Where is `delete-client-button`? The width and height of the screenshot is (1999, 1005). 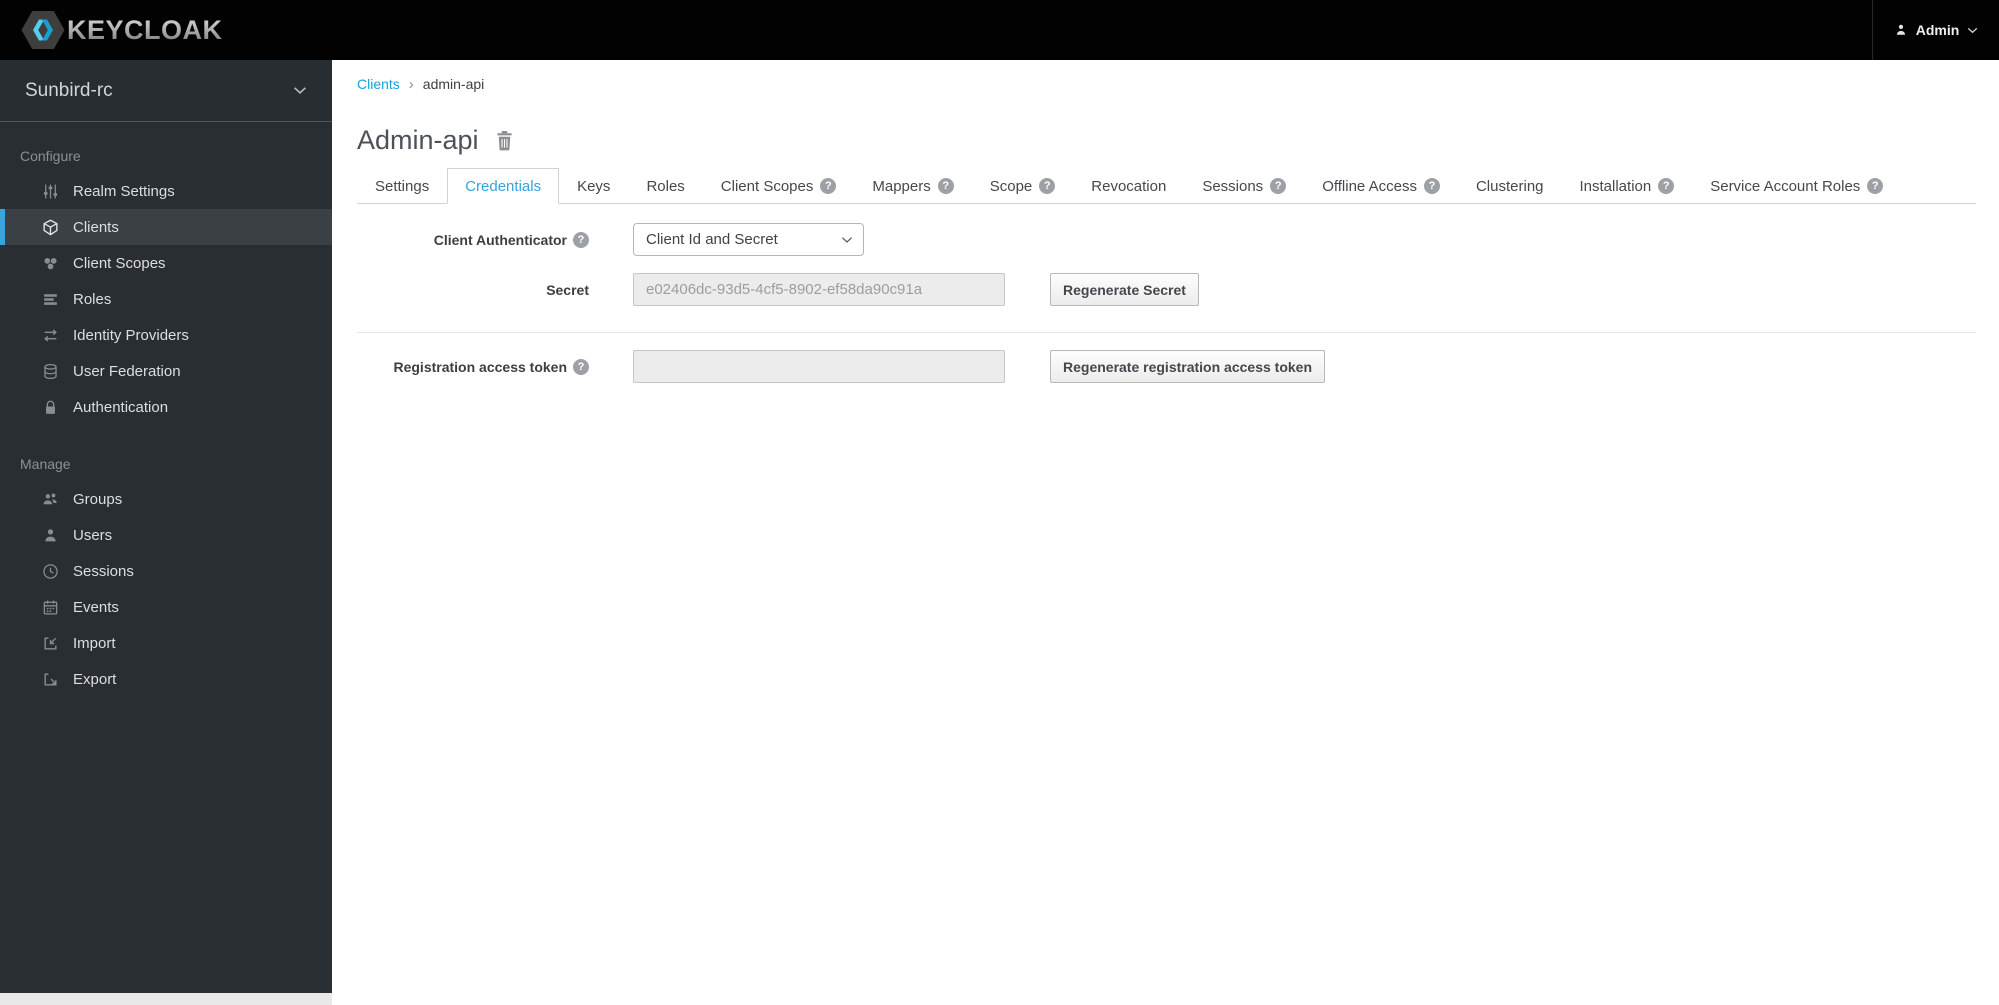 delete-client-button is located at coordinates (504, 140).